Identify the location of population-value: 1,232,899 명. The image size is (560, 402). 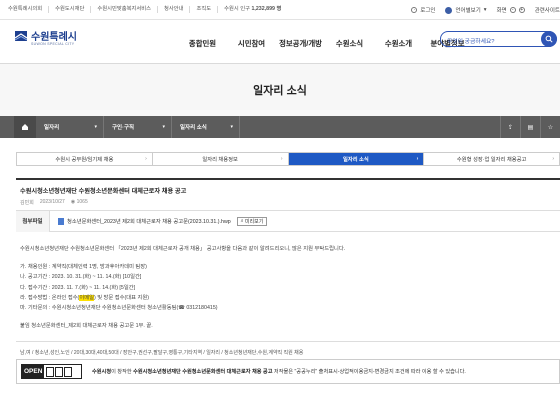
(266, 9).